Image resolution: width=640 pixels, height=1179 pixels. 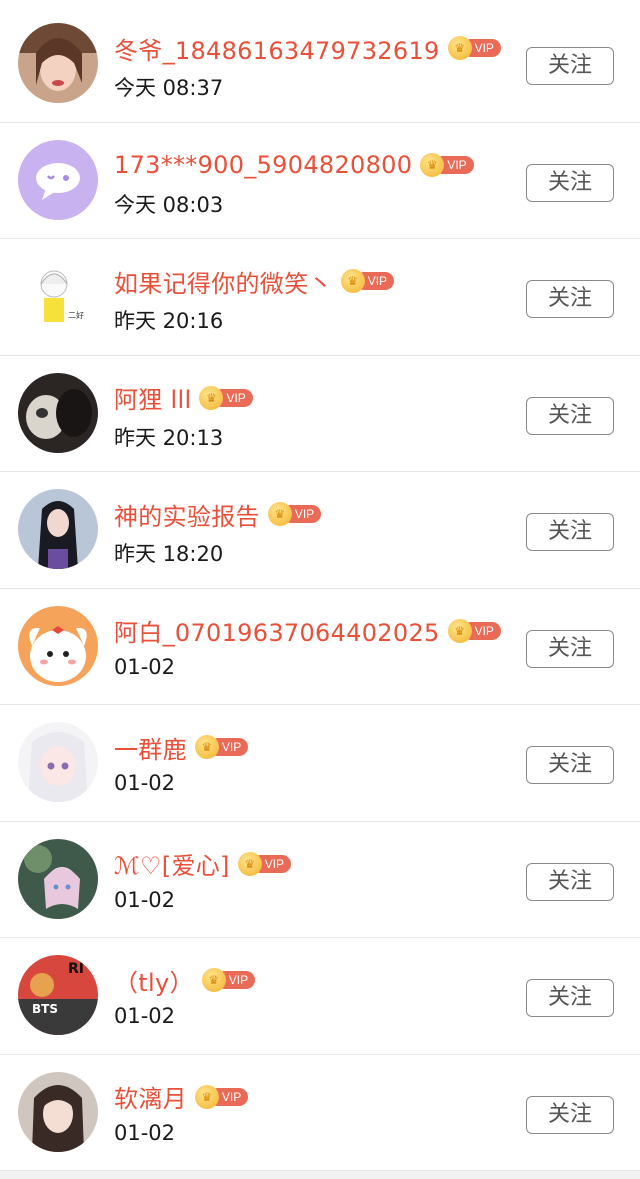 I want to click on follow-time: 昨天 20:16, so click(x=169, y=321).